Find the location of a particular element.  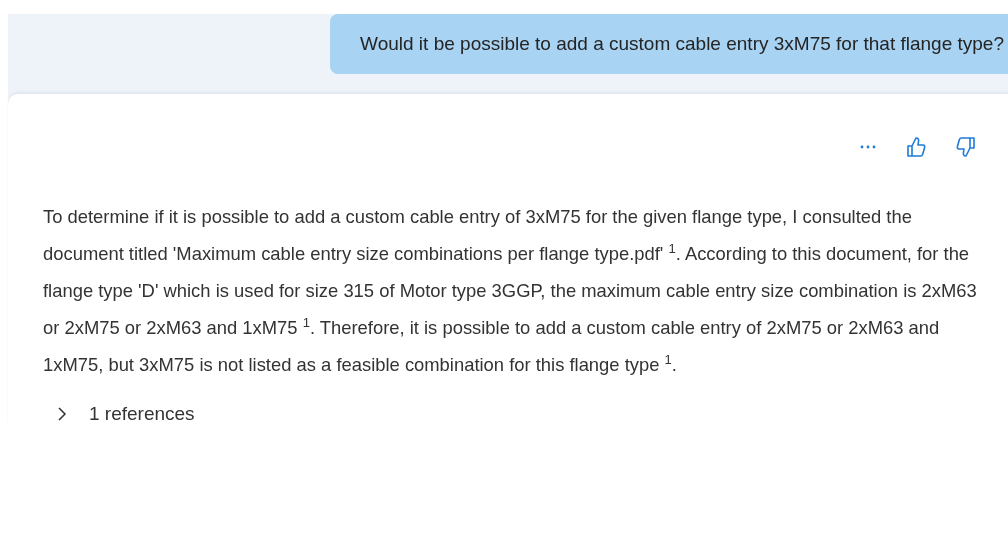

more-icon is located at coordinates (868, 147).